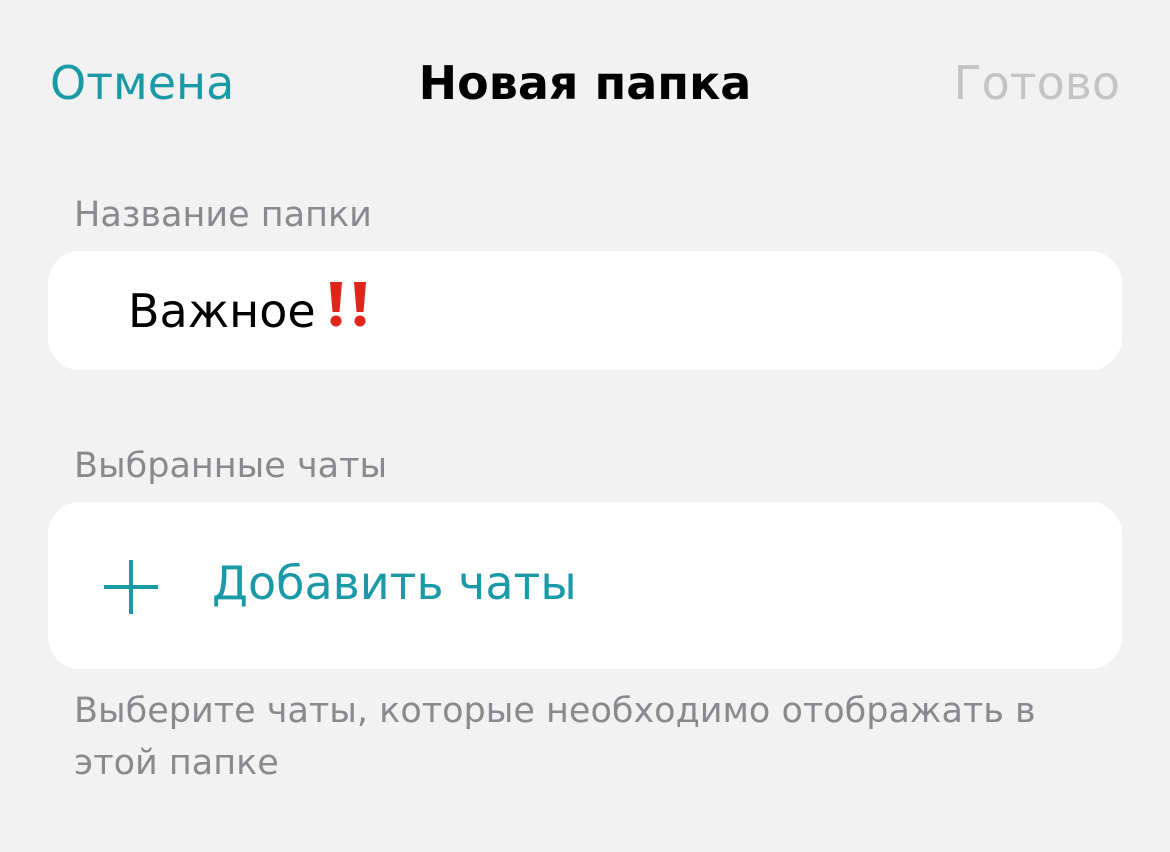  What do you see at coordinates (1037, 83) in the screenshot?
I see `done-button: Готово` at bounding box center [1037, 83].